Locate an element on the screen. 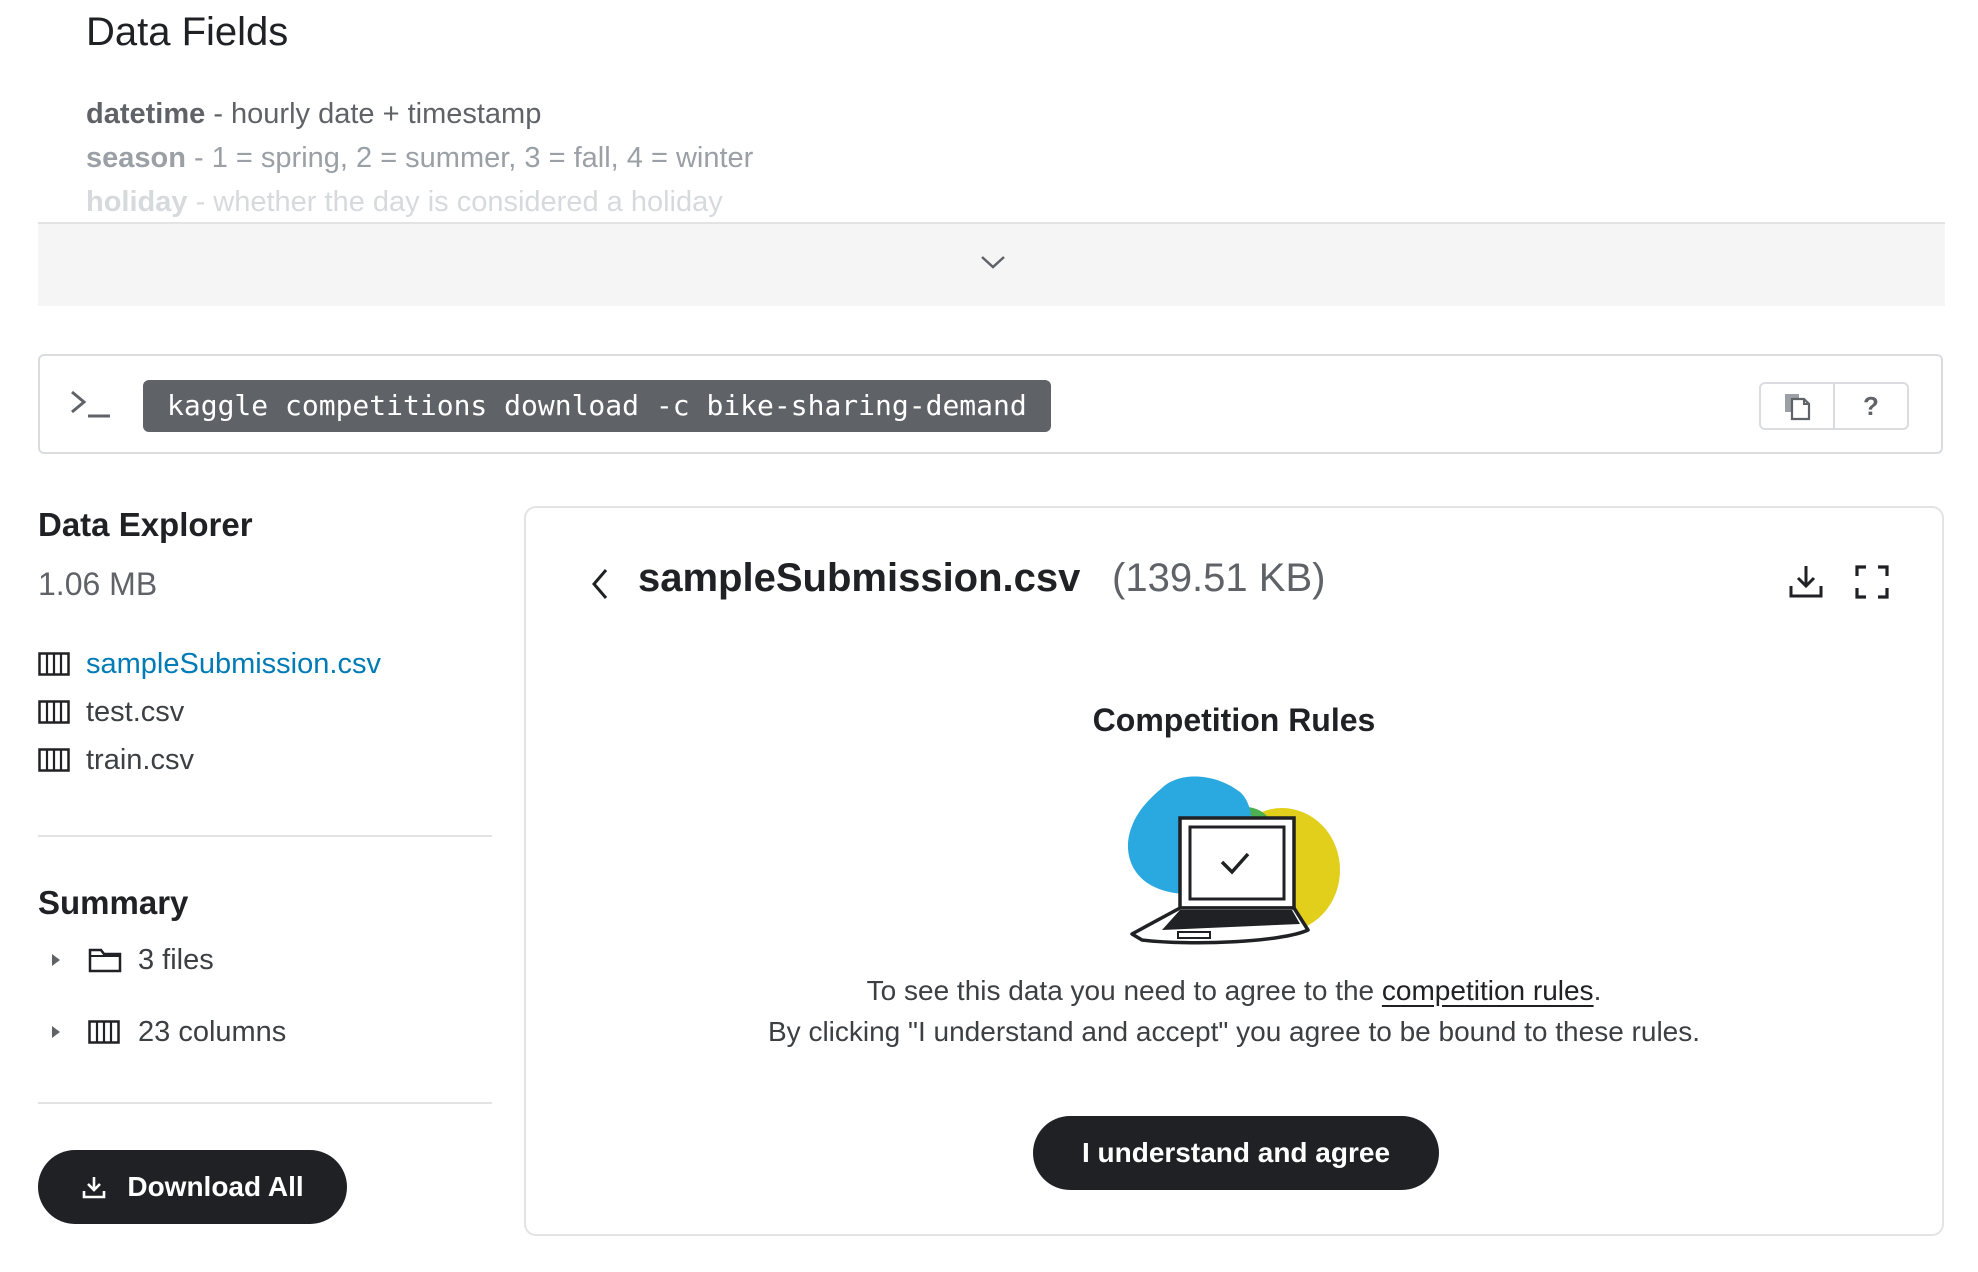  file-name: train.csv is located at coordinates (140, 759).